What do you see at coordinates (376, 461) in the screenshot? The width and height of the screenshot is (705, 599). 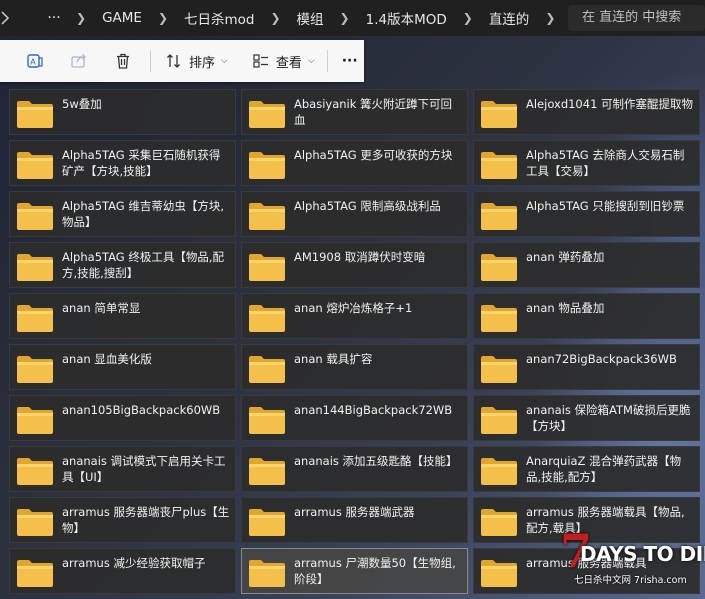 I see `folder-name: ananais 添加五级匙酪【技能】` at bounding box center [376, 461].